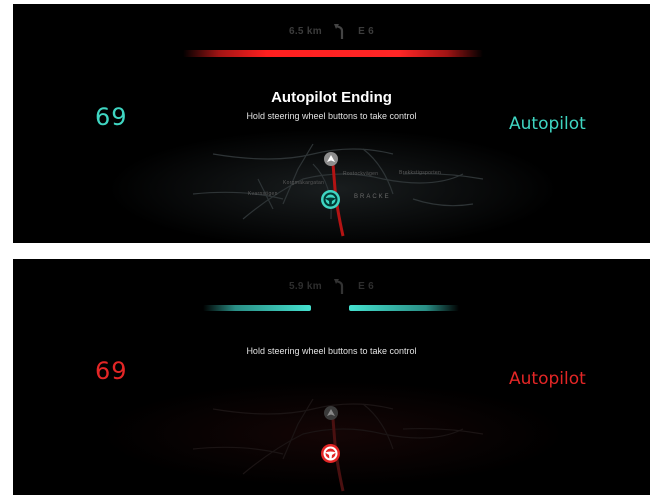 Image resolution: width=651 pixels, height=495 pixels. What do you see at coordinates (305, 31) in the screenshot?
I see `distance-to-turn: 6.5 km` at bounding box center [305, 31].